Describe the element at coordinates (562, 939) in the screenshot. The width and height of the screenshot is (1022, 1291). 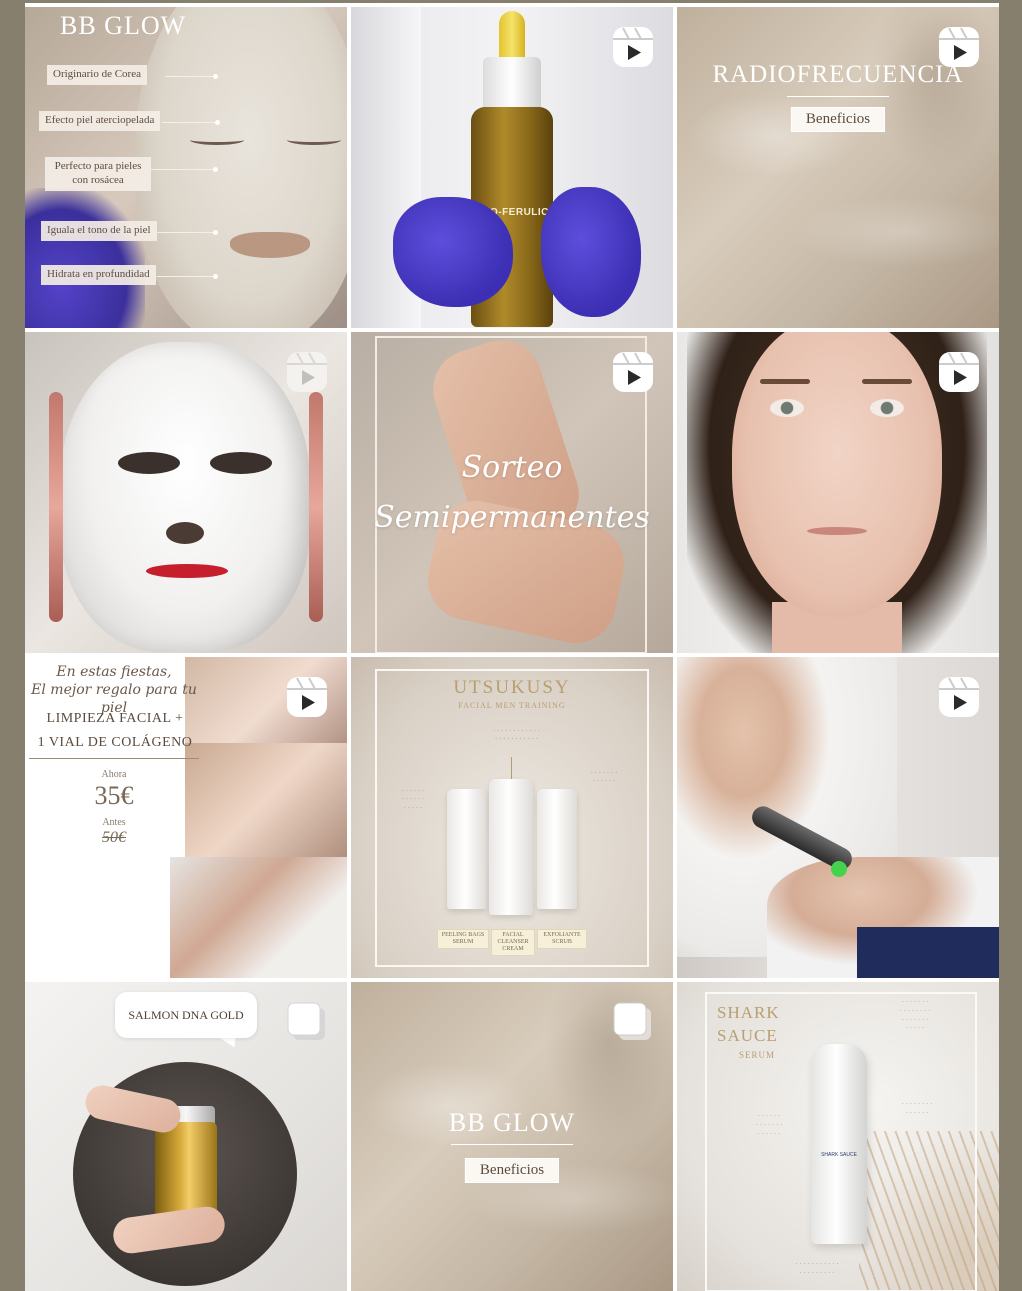
I see `product-chip: EXFOLIANTE SCRUB` at that location.